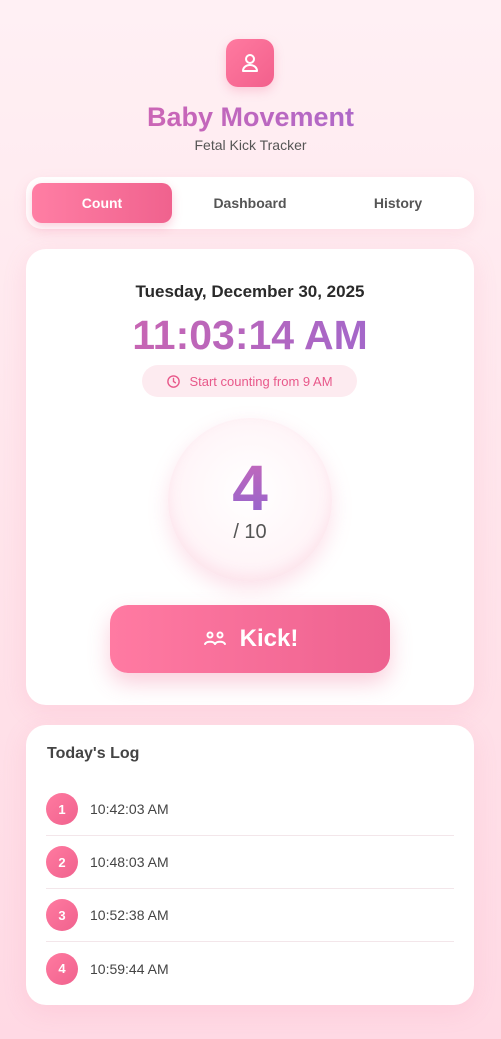  Describe the element at coordinates (62, 809) in the screenshot. I see `log-entry-number: 1` at that location.